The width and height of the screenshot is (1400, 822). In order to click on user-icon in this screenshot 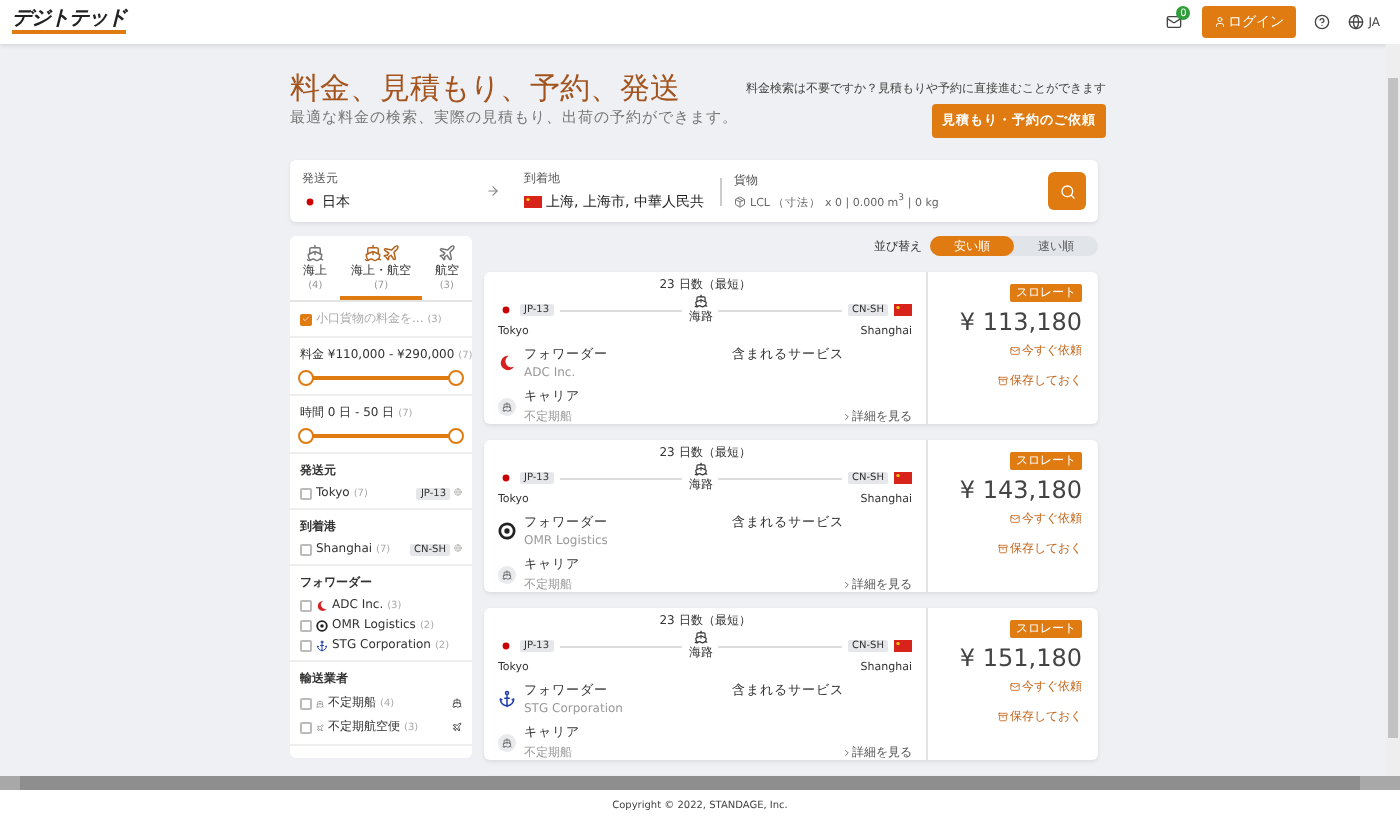, I will do `click(1220, 22)`.